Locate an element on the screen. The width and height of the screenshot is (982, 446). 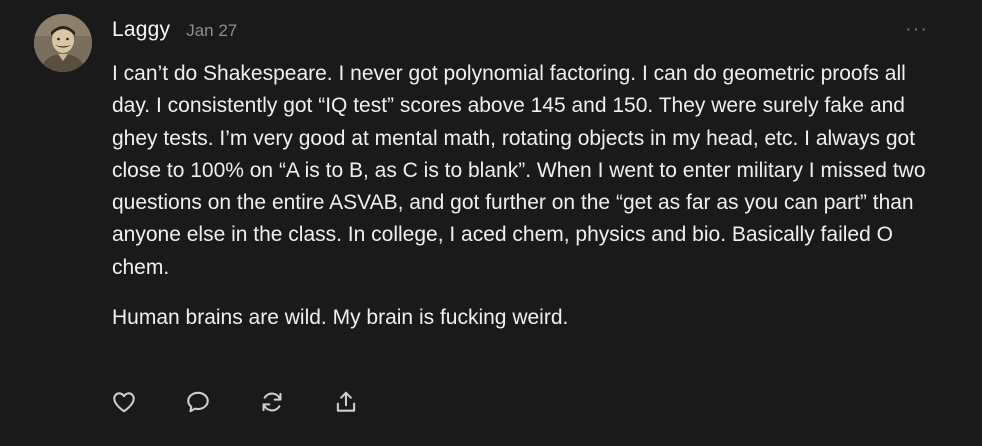
restack-icon is located at coordinates (272, 402).